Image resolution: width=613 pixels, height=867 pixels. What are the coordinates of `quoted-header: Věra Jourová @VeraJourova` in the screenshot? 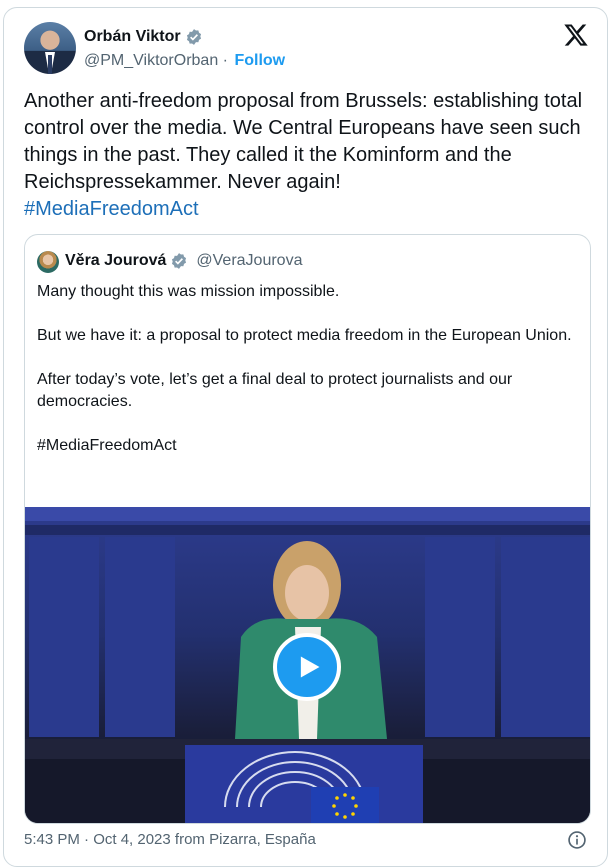 It's located at (183, 261).